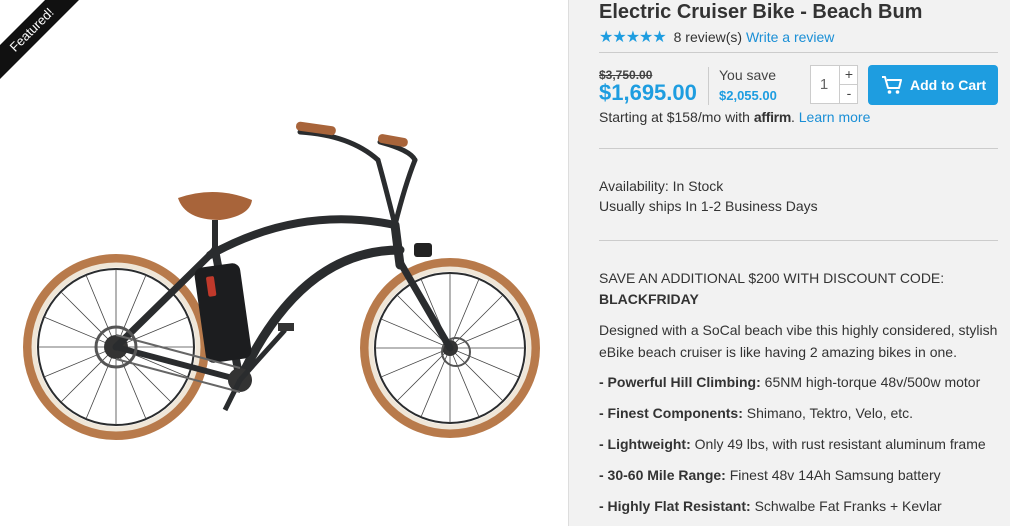  Describe the element at coordinates (870, 382) in the screenshot. I see `feature-text: 65NM high-torque 48v/500w motor` at that location.